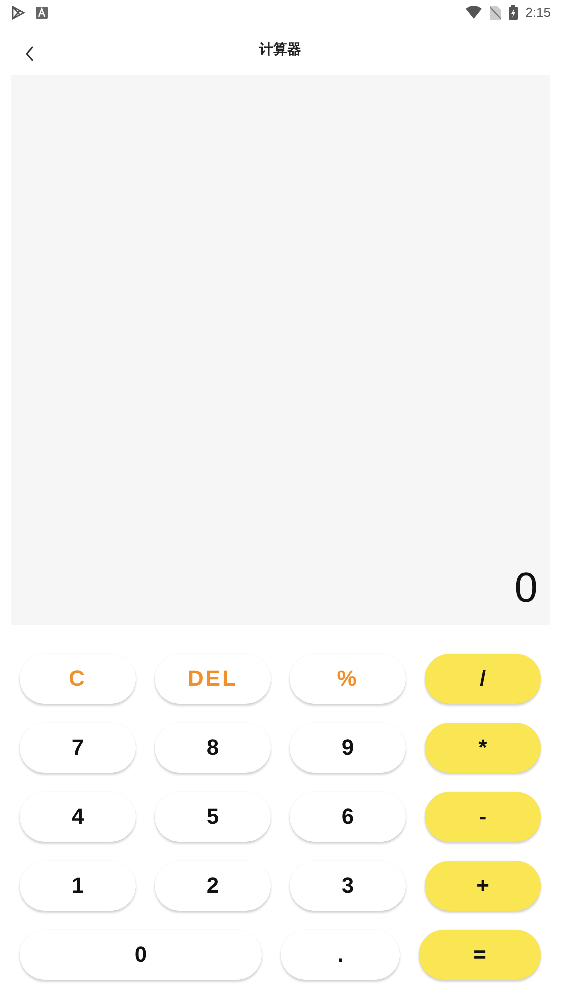 This screenshot has width=561, height=999. What do you see at coordinates (483, 679) in the screenshot?
I see `calculator-key: /` at bounding box center [483, 679].